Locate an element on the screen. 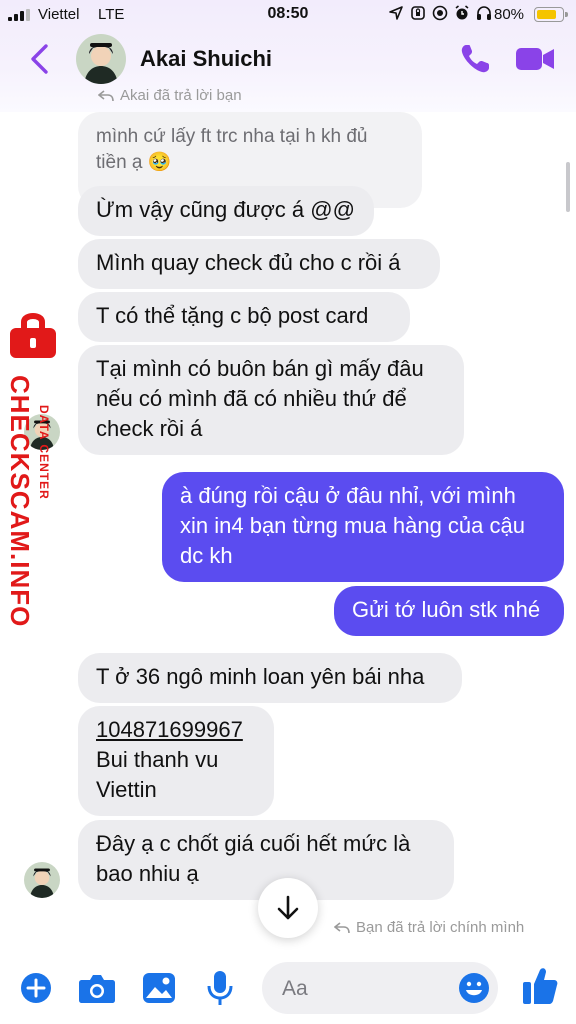 The height and width of the screenshot is (1024, 576). arrow-down-icon is located at coordinates (288, 907).